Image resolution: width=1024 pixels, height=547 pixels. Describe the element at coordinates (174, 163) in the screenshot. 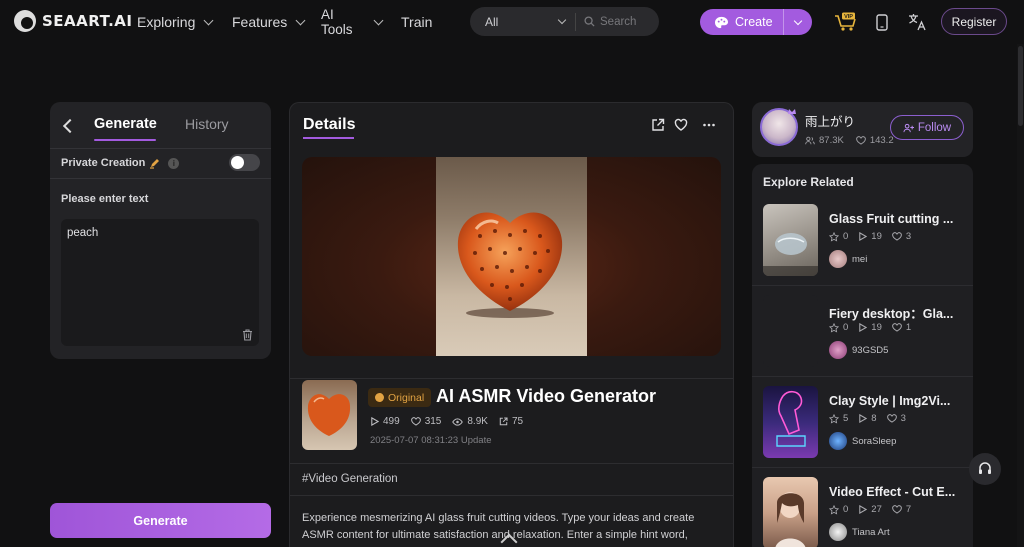

I see `info-icon: i` at that location.